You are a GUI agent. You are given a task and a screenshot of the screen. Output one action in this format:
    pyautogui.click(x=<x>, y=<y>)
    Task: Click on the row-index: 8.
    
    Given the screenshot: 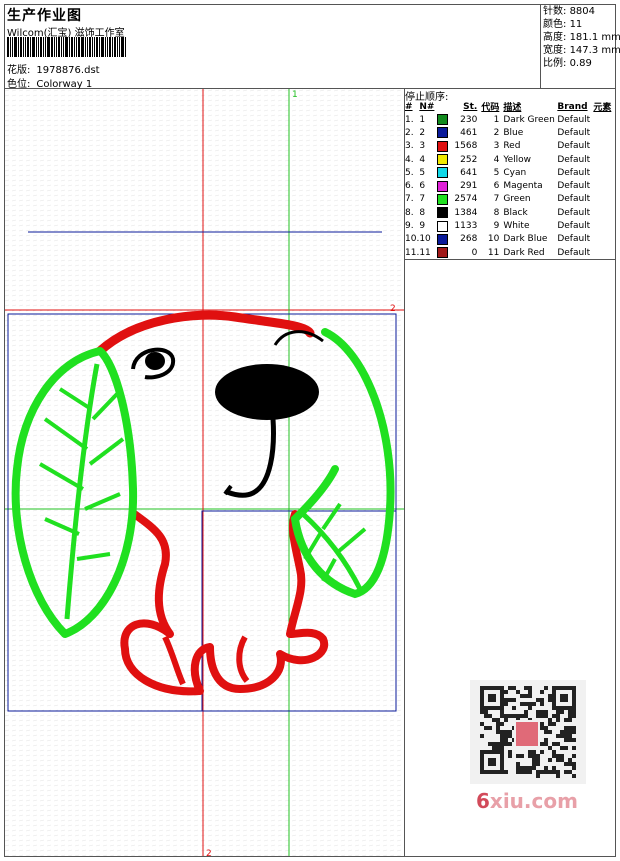 What is the action you would take?
    pyautogui.click(x=409, y=212)
    